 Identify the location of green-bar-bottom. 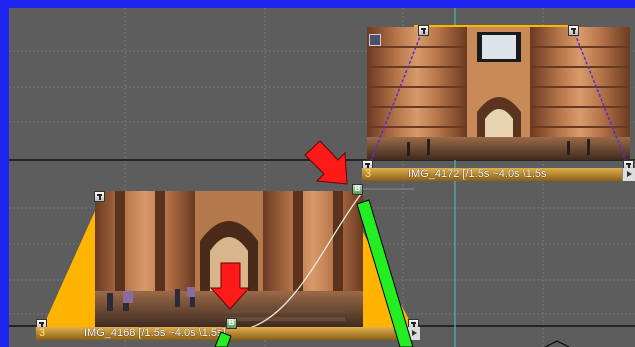
(223, 339).